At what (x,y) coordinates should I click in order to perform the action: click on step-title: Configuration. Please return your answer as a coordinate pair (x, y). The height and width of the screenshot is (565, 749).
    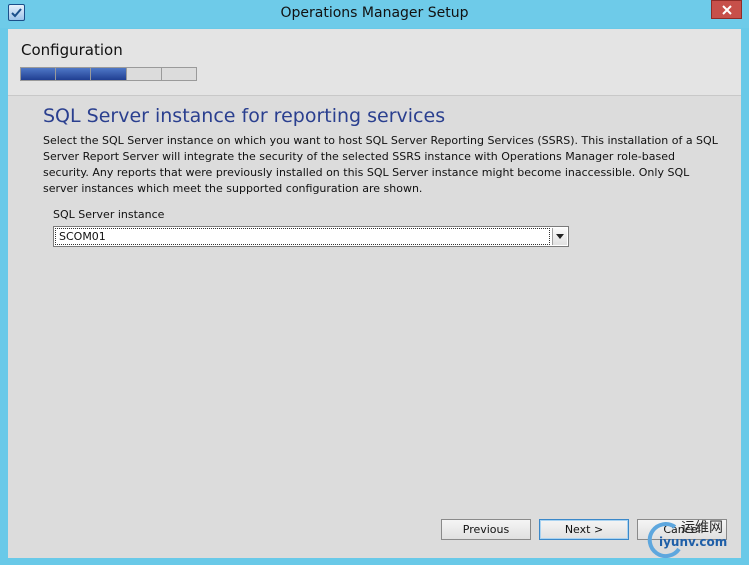
    Looking at the image, I should click on (72, 50).